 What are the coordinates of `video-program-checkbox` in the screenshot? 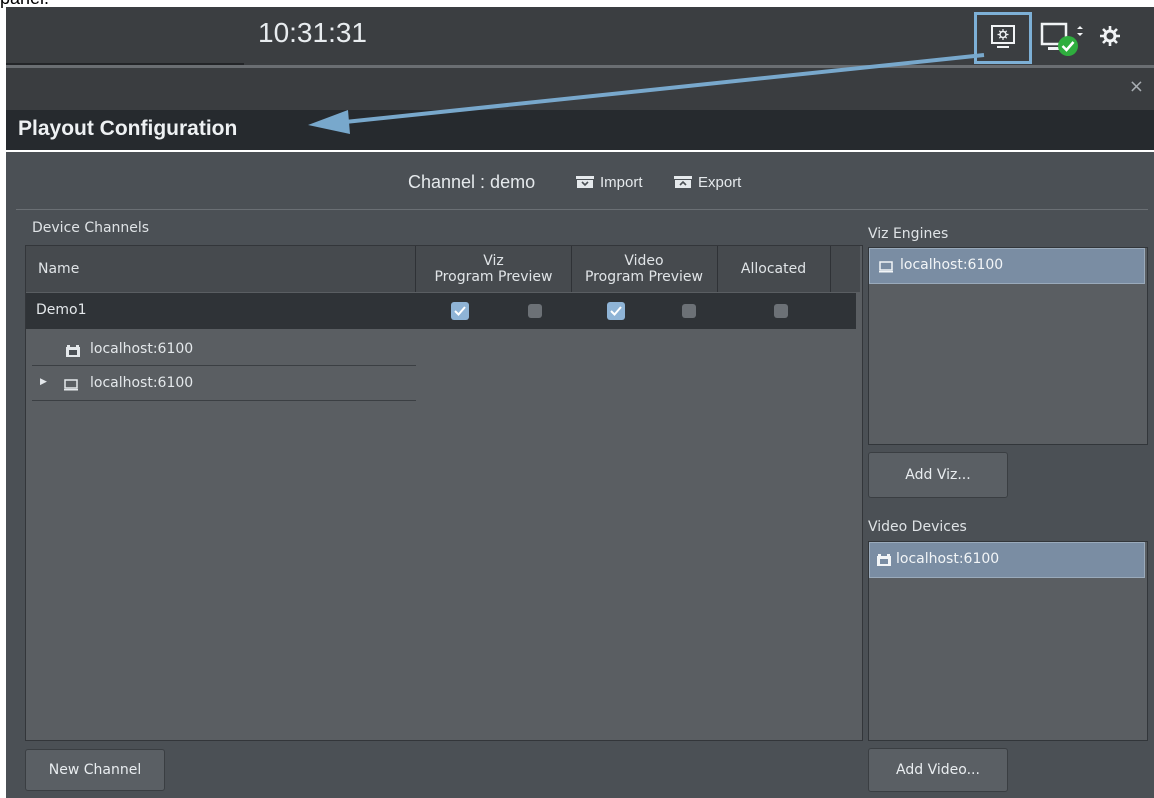 It's located at (616, 311).